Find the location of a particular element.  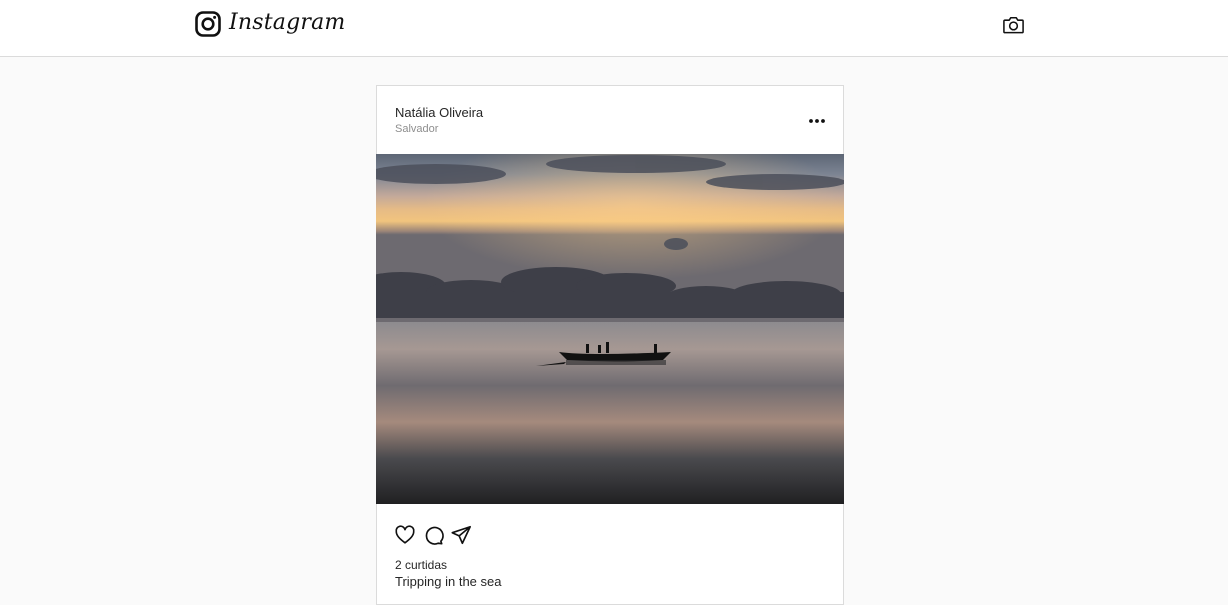

comment-icon is located at coordinates (433, 535).